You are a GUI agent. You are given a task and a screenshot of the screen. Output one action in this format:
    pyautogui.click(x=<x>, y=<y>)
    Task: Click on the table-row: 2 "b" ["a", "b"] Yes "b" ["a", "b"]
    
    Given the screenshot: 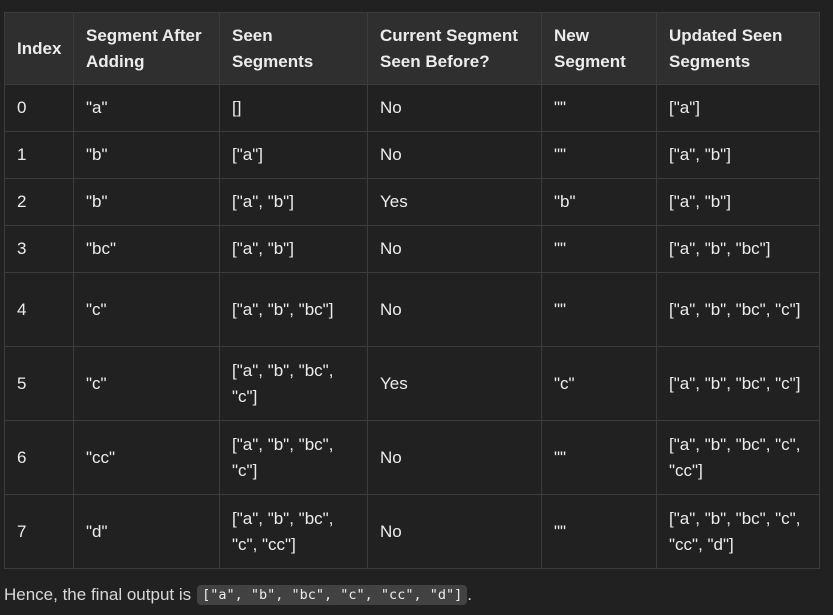 What is the action you would take?
    pyautogui.click(x=412, y=202)
    